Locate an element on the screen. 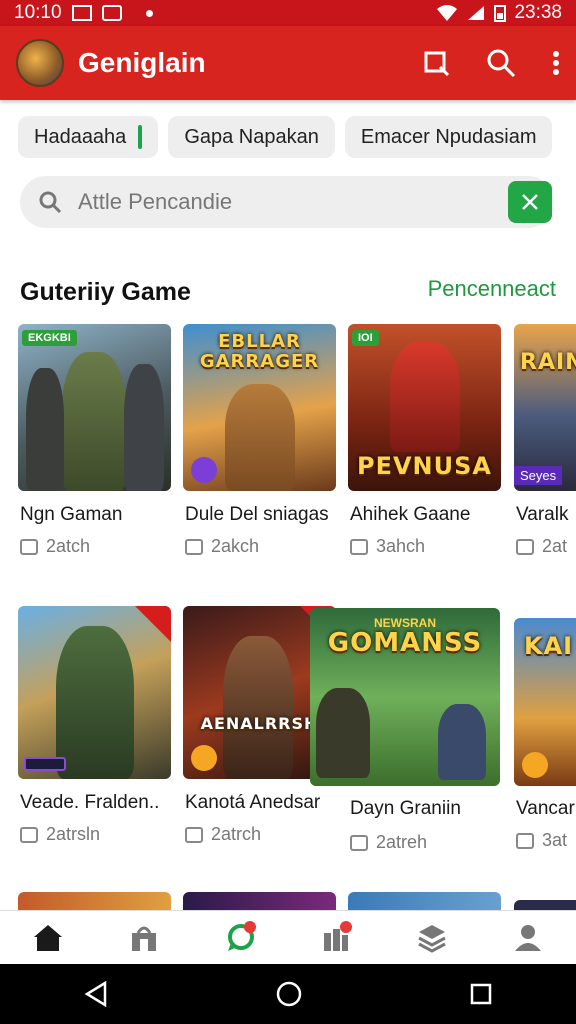 This screenshot has height=1024, width=576. status-bar: 10:10 23:38 is located at coordinates (288, 13).